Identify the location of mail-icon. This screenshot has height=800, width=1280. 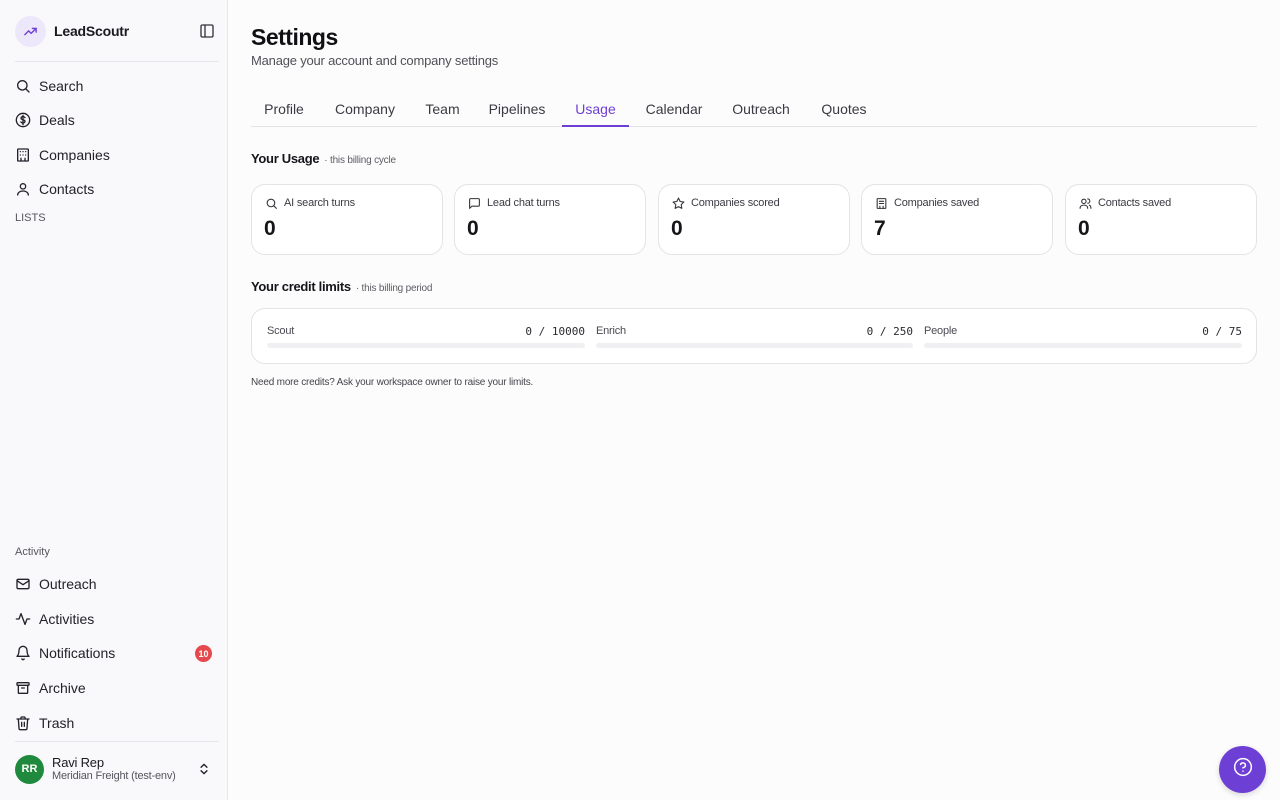
(23, 584).